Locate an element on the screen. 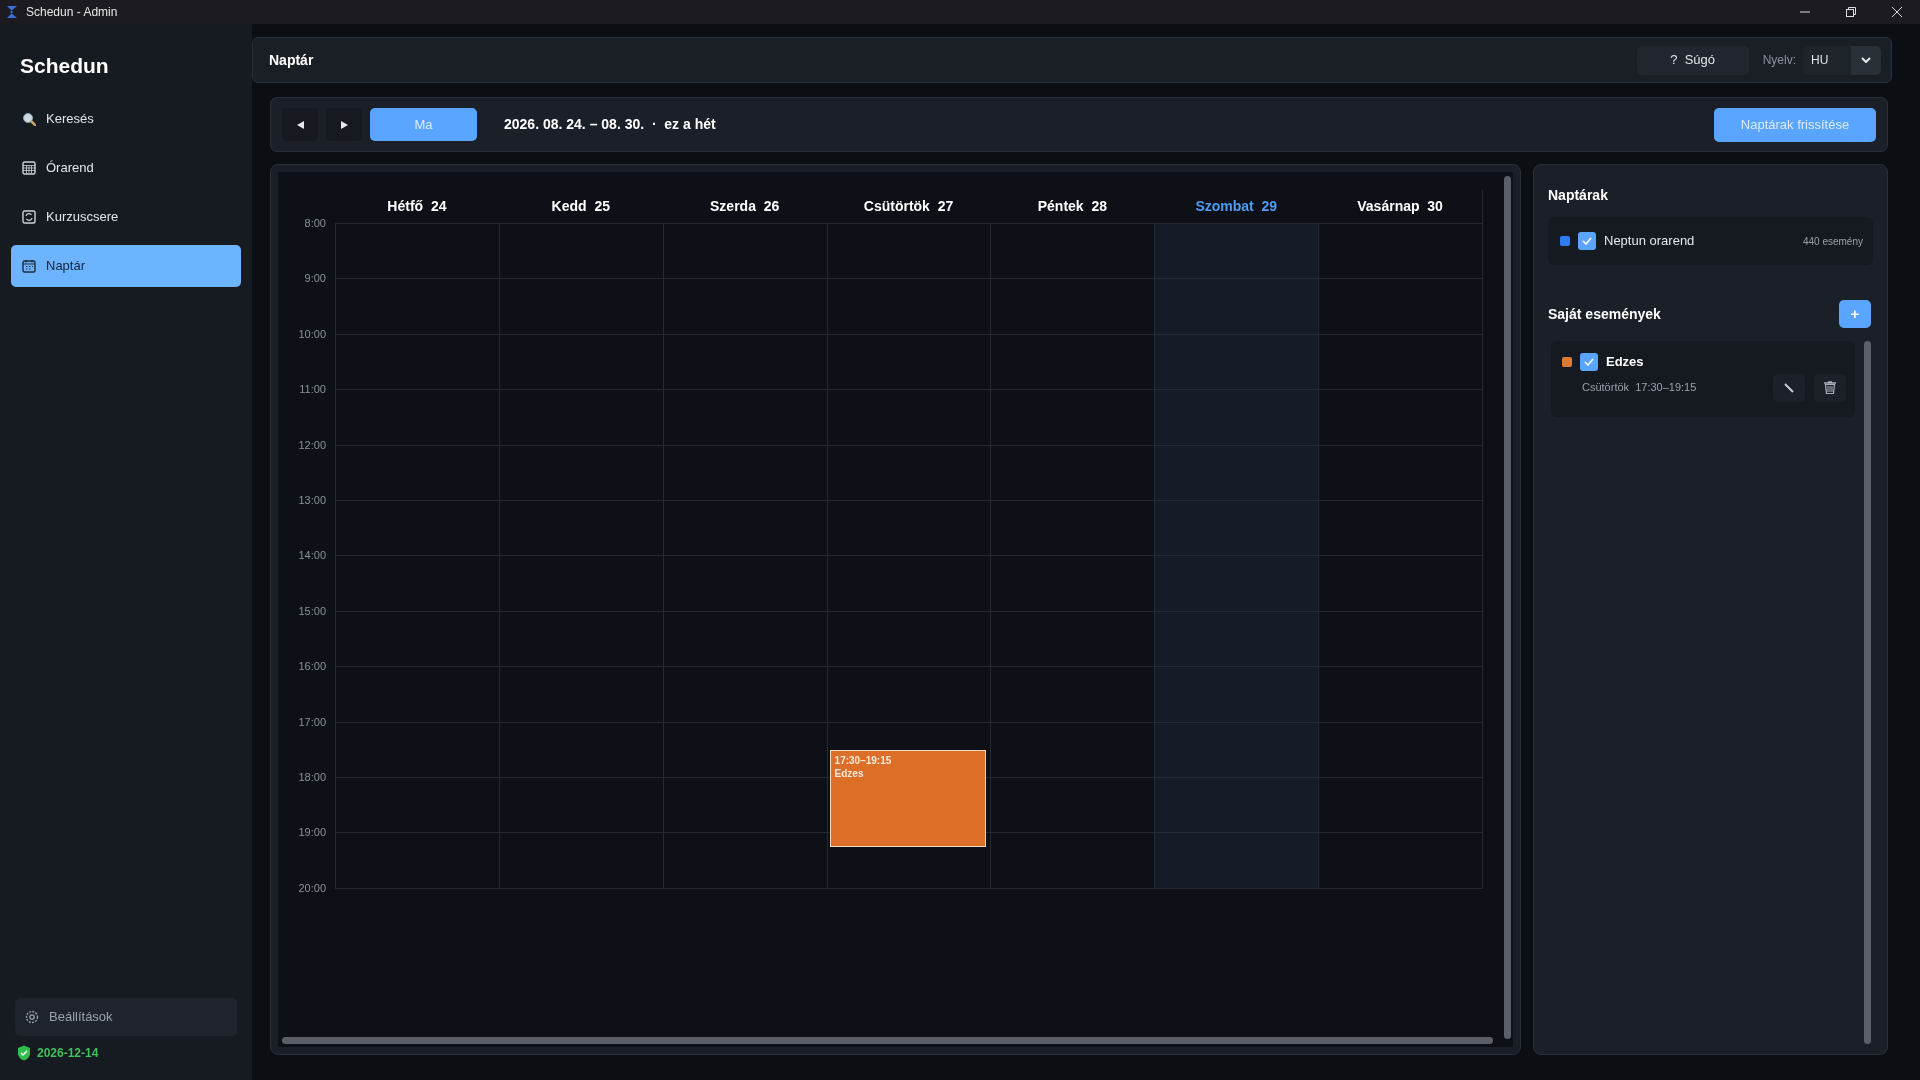 This screenshot has width=1920, height=1080. hour-label: 9:00 is located at coordinates (315, 279).